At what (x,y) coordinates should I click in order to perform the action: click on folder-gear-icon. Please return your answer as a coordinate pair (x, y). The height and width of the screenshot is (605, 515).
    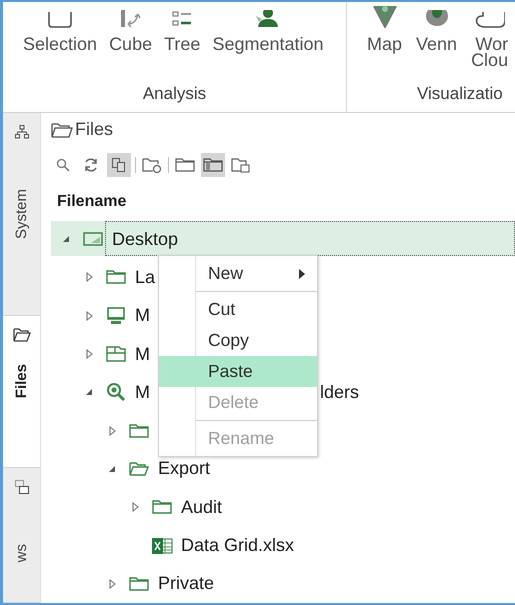
    Looking at the image, I should click on (152, 165).